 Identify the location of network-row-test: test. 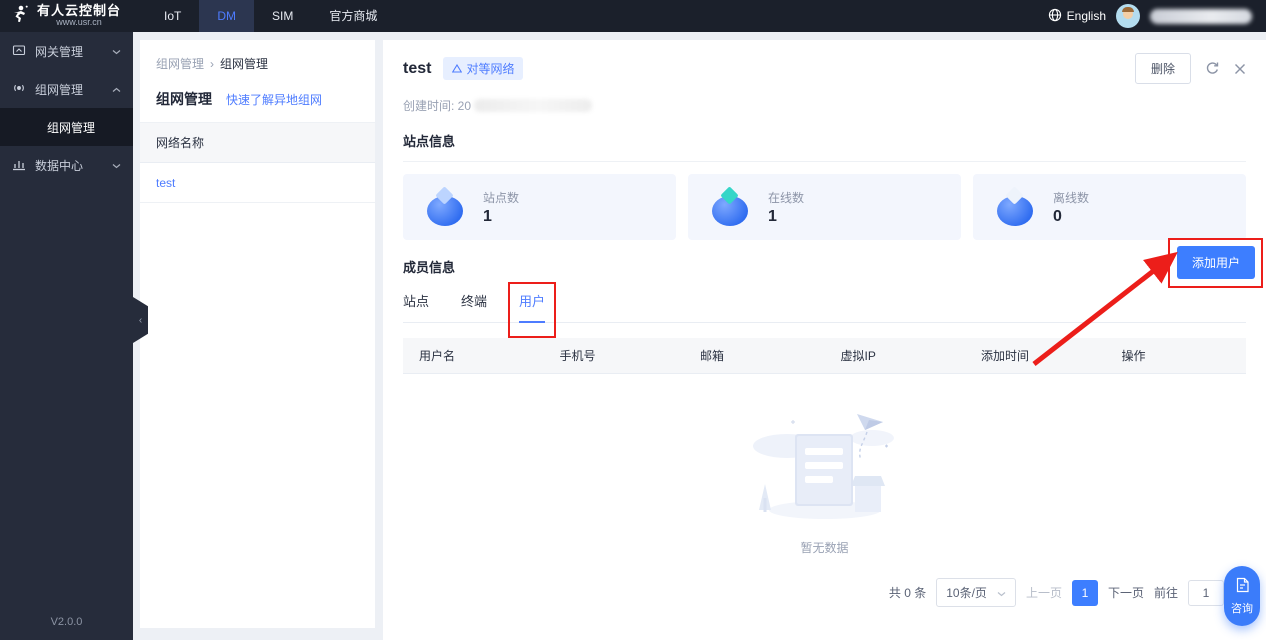
(257, 183).